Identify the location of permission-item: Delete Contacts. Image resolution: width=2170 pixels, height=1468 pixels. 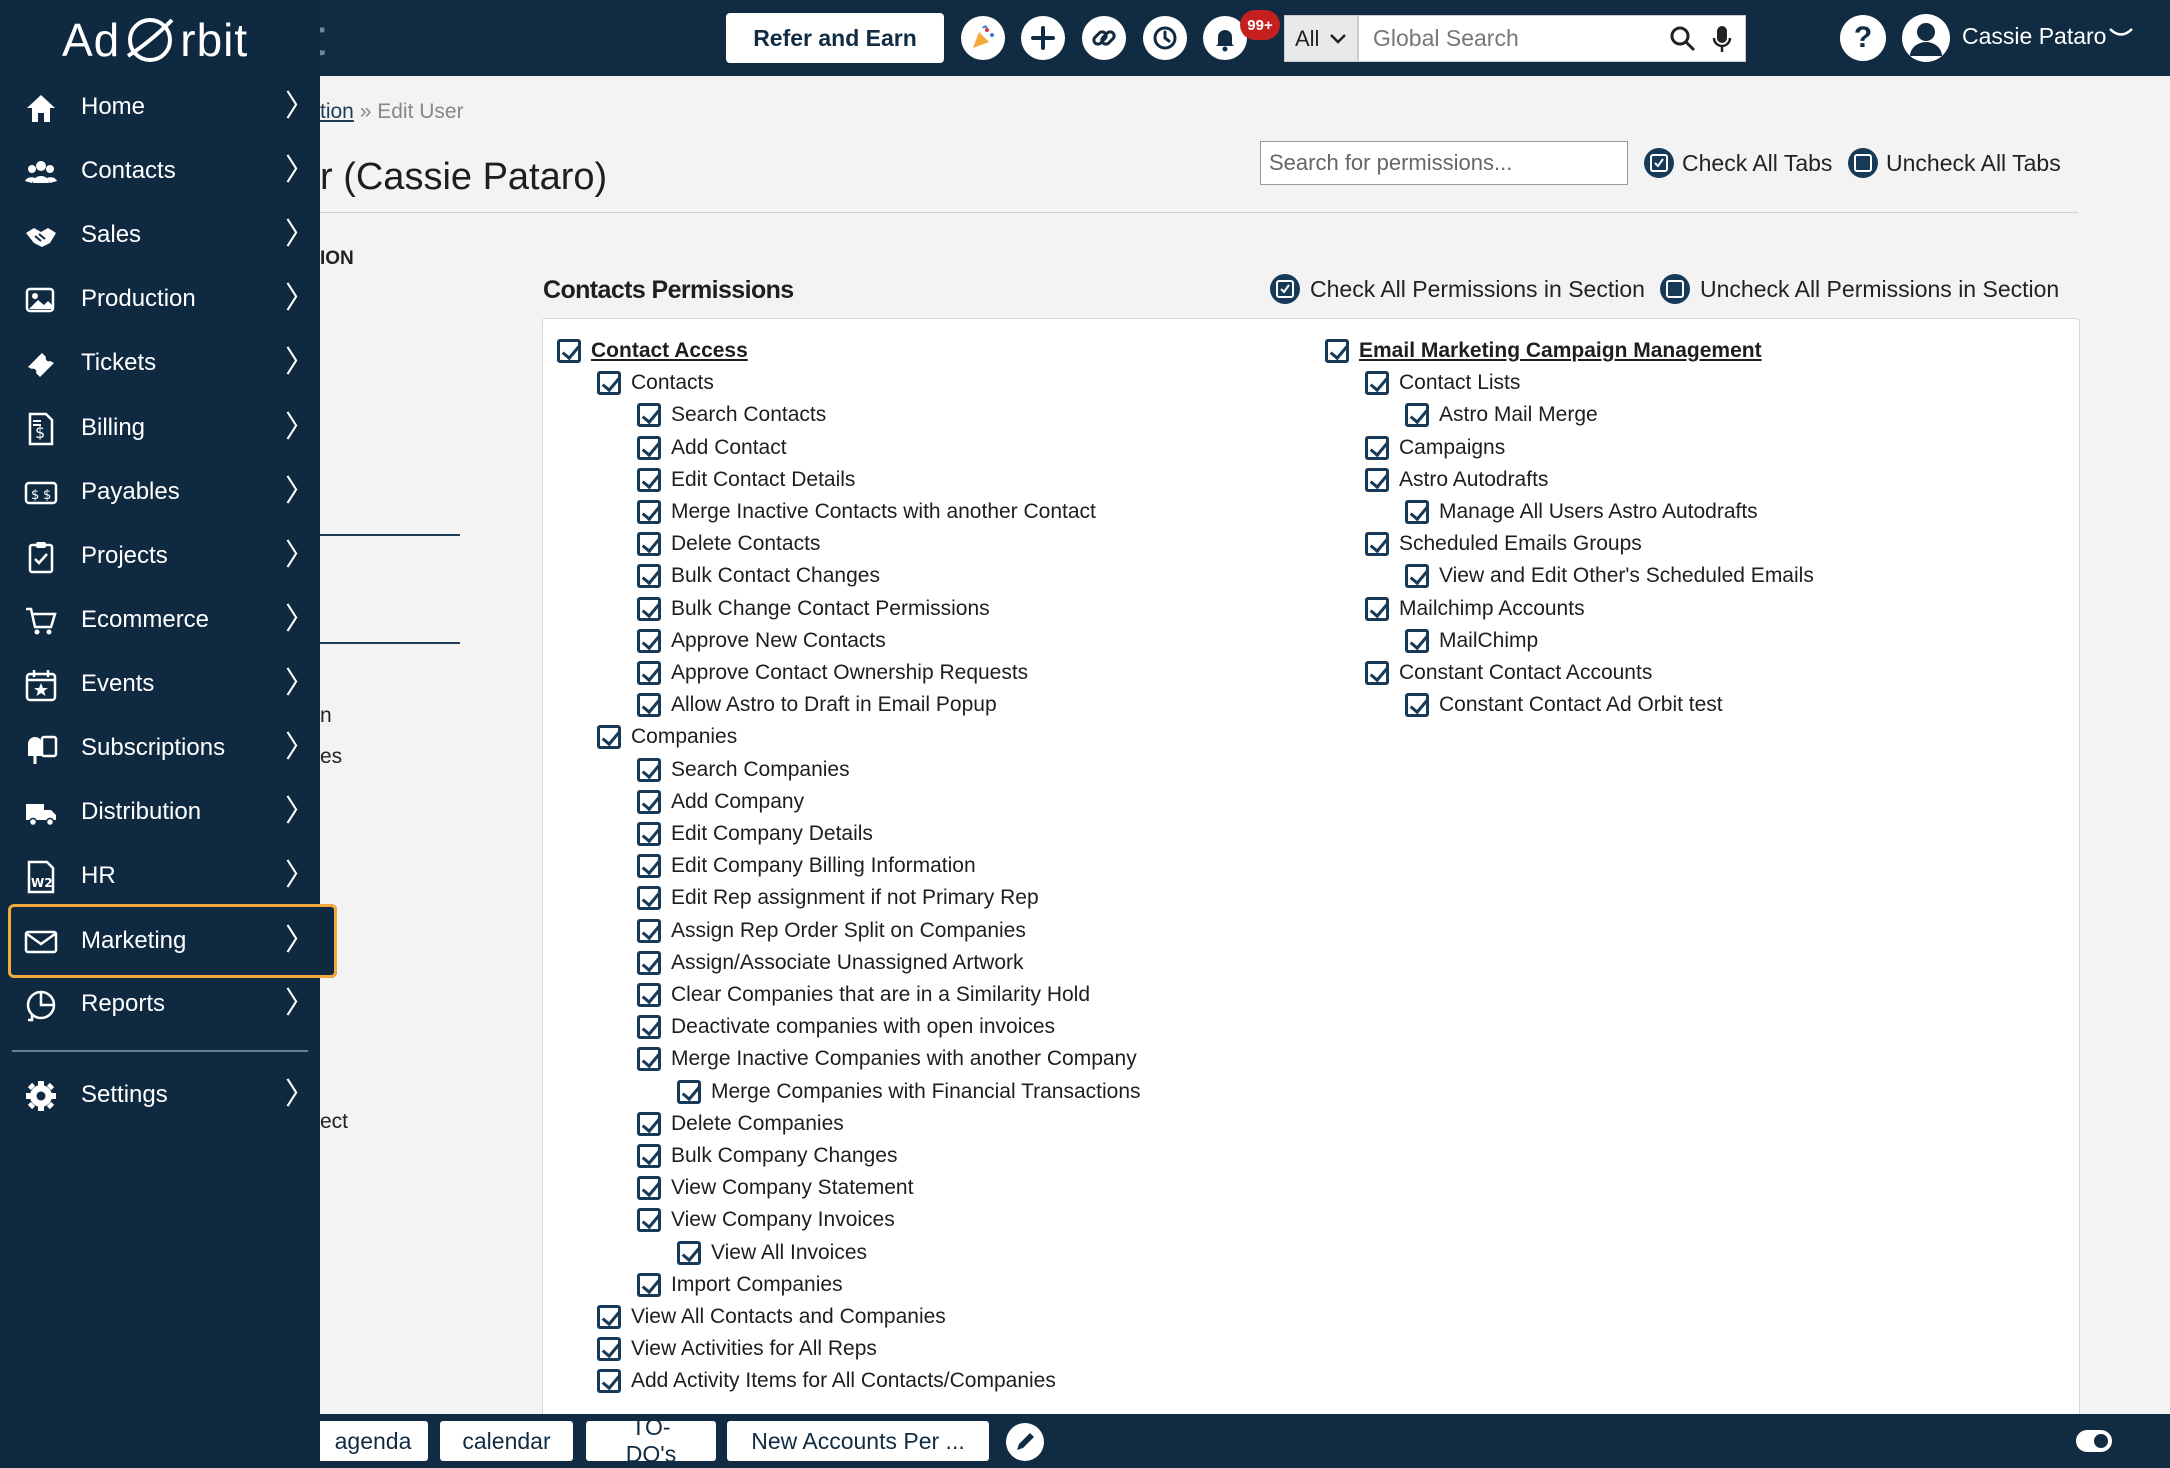
(728, 544).